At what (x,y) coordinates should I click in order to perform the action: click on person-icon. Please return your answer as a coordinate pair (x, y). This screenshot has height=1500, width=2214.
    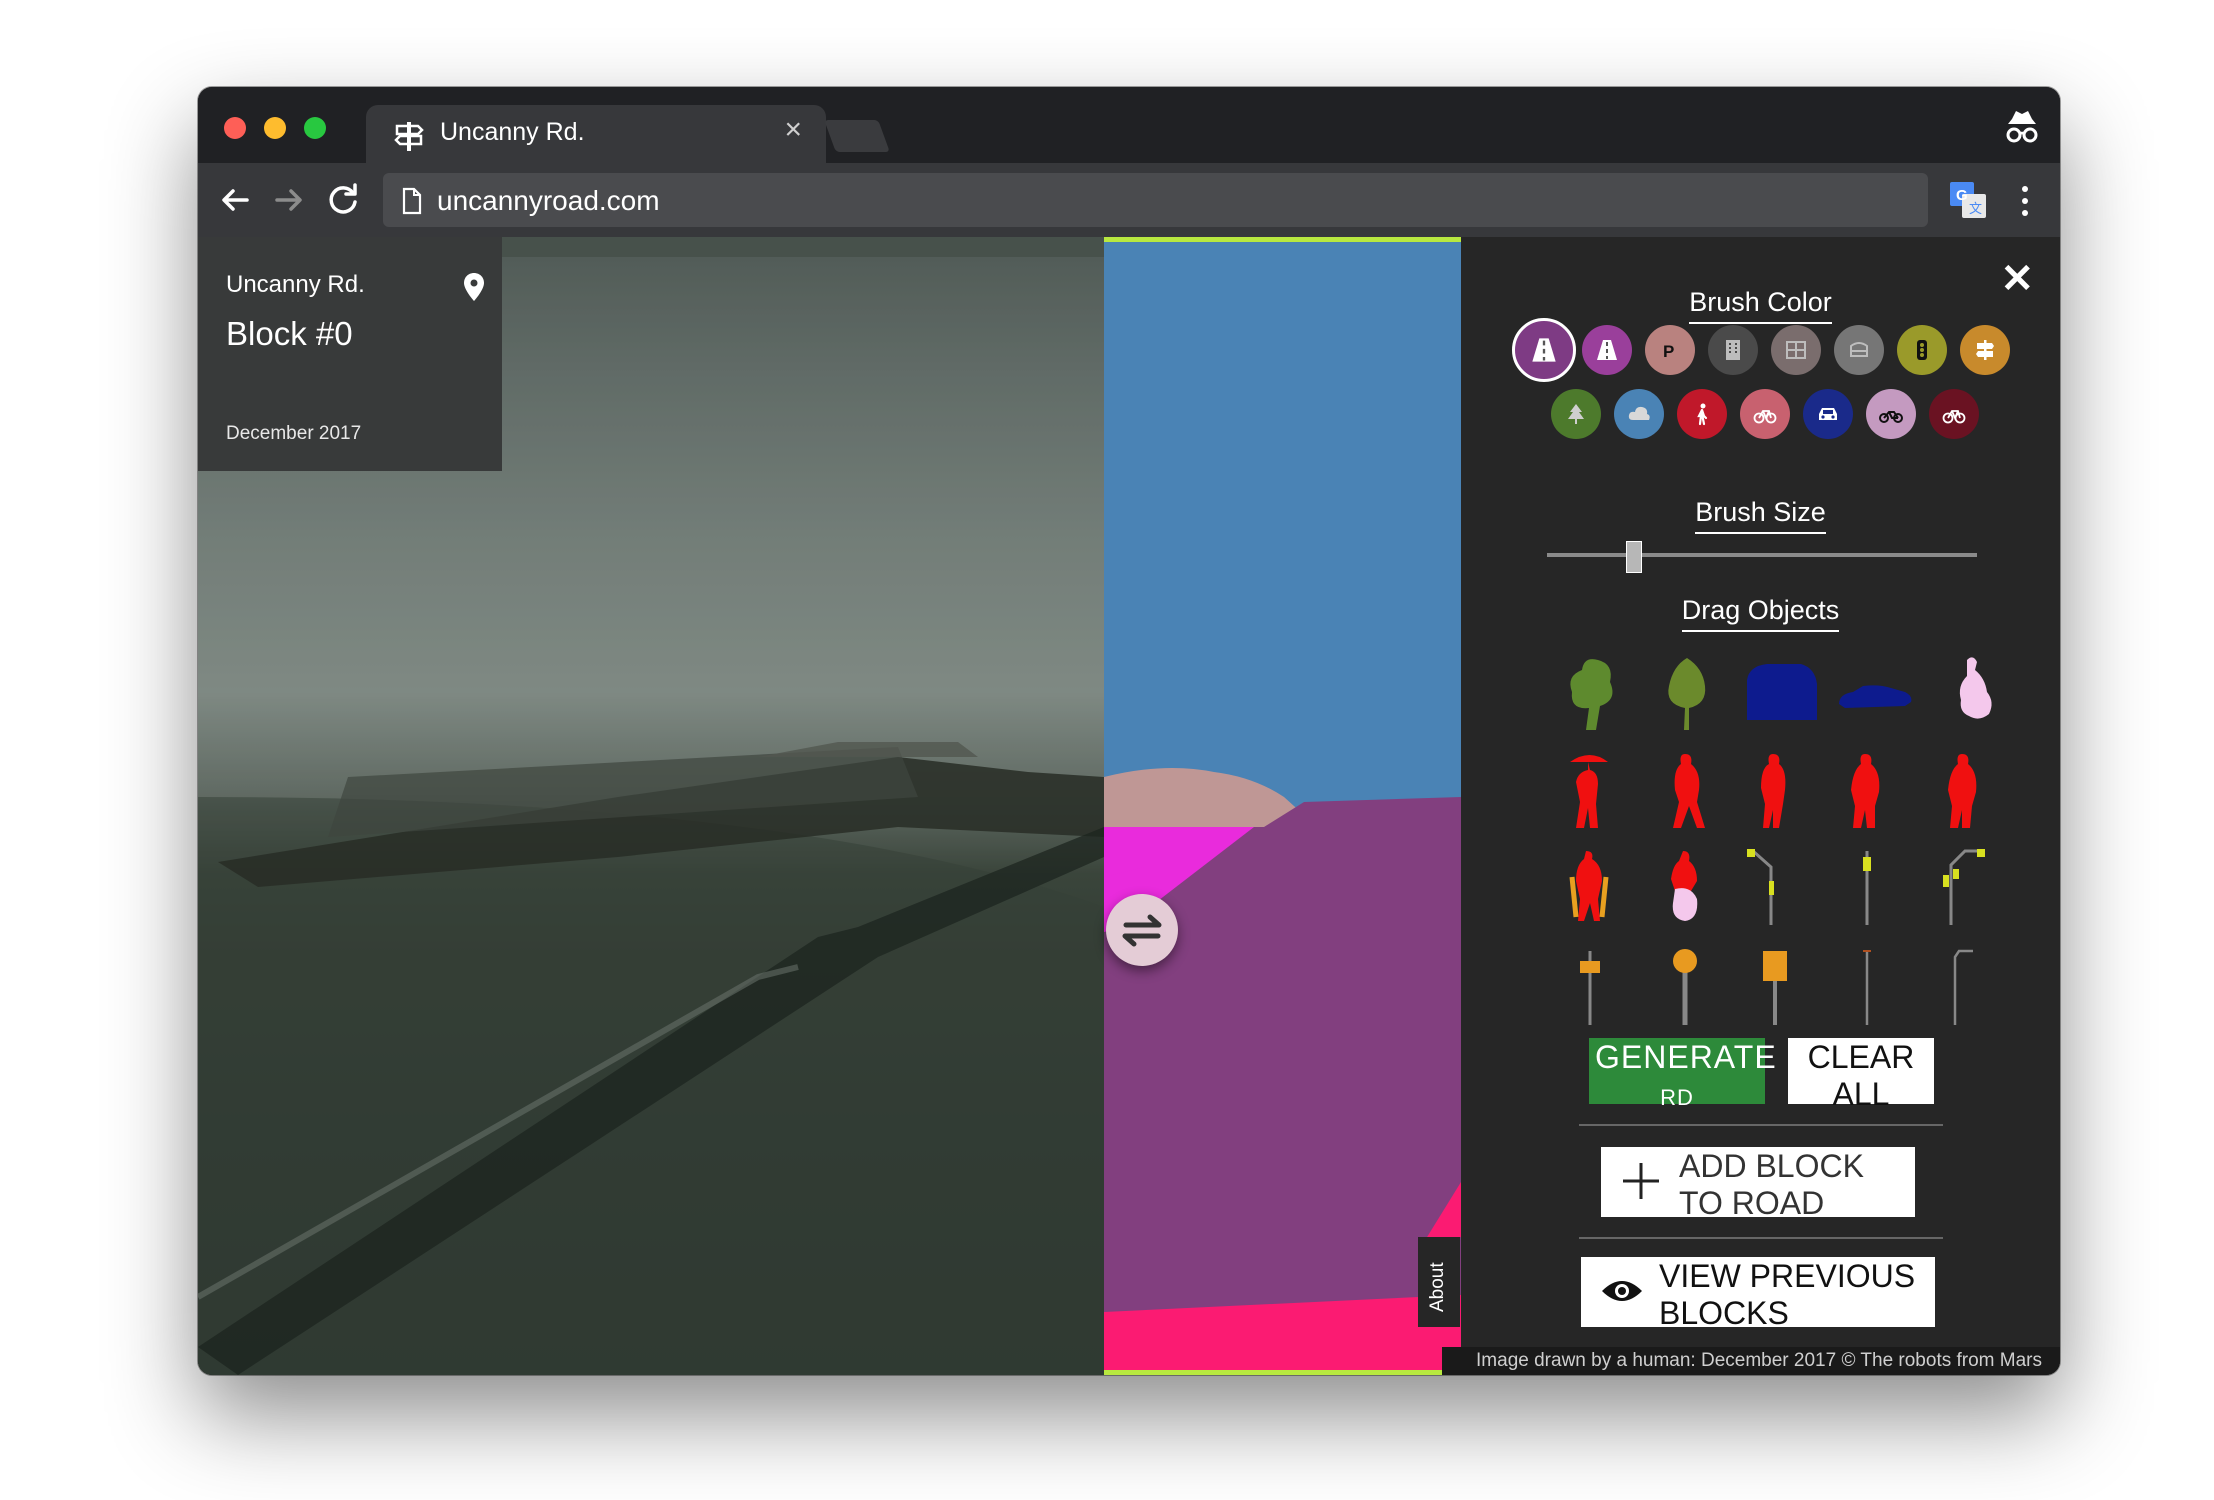
    Looking at the image, I should click on (1702, 414).